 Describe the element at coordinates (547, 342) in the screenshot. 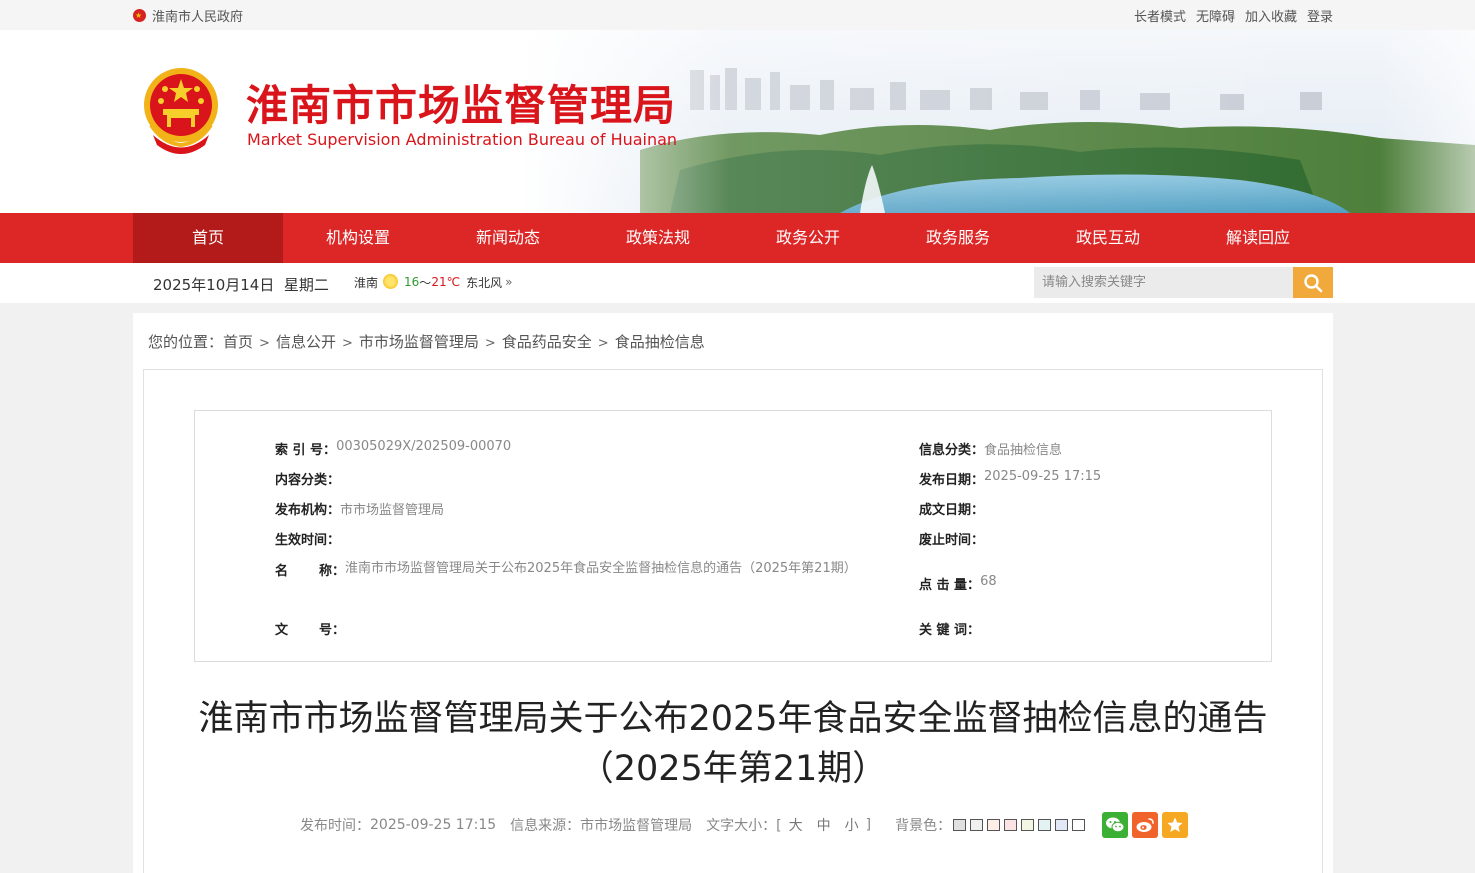

I see `breadcrumb-food-drug-safety: 食品药品安全` at that location.